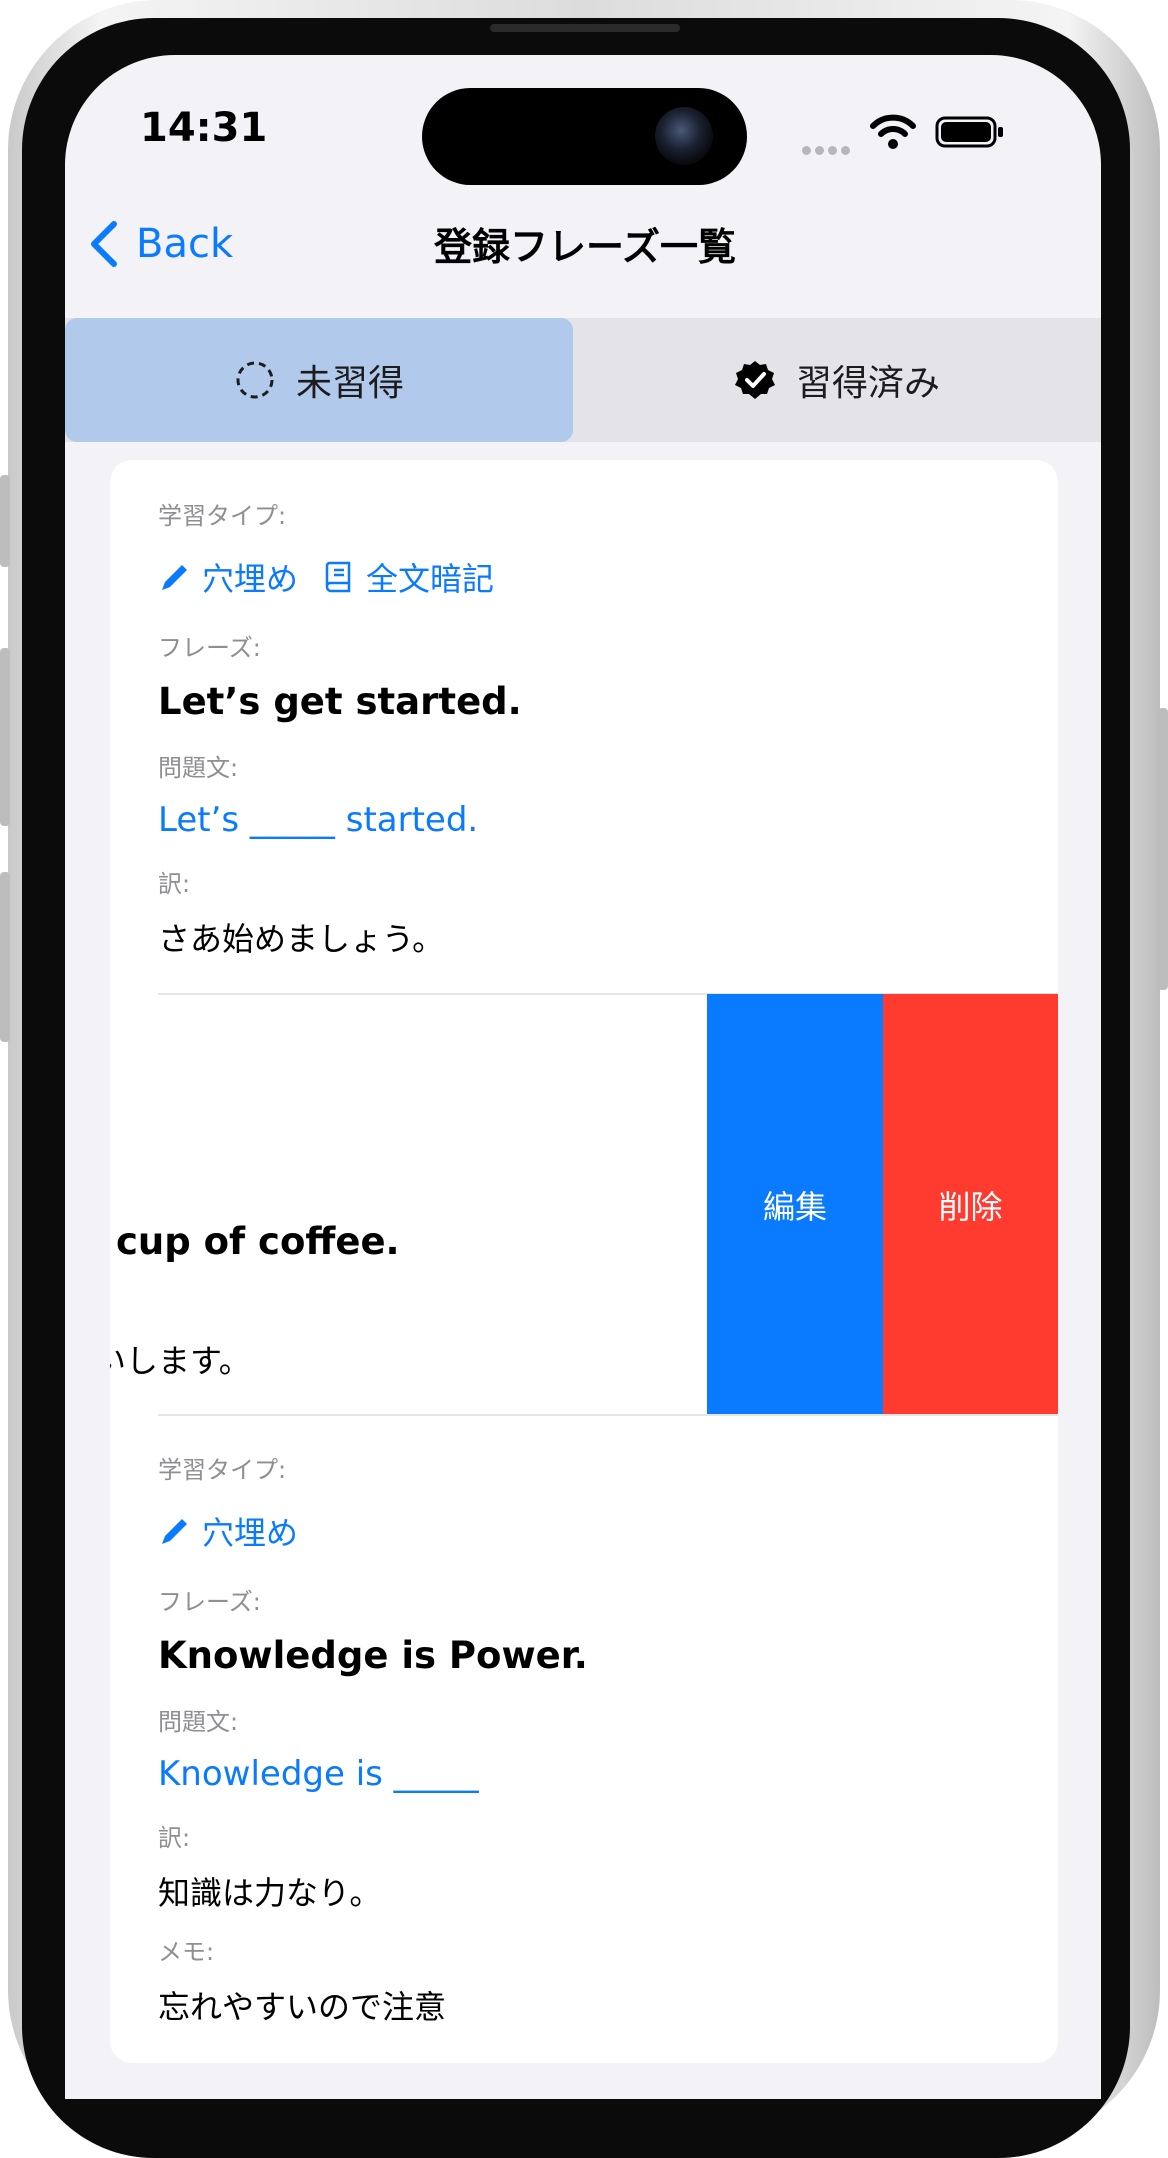 This screenshot has width=1168, height=2158. I want to click on battery-icon, so click(969, 132).